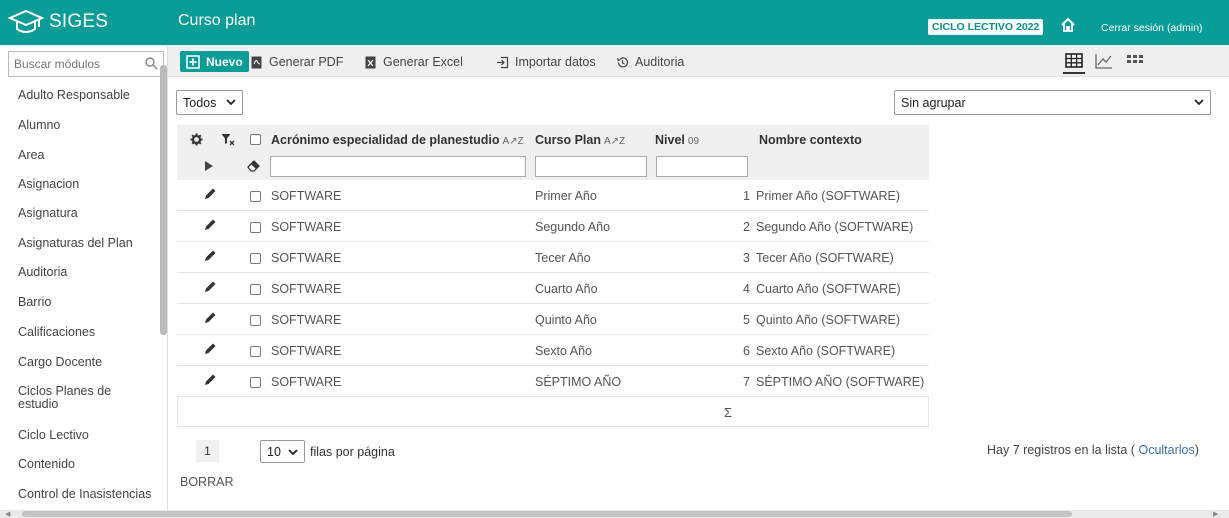  What do you see at coordinates (217, 20) in the screenshot?
I see `page-title: Curso plan` at bounding box center [217, 20].